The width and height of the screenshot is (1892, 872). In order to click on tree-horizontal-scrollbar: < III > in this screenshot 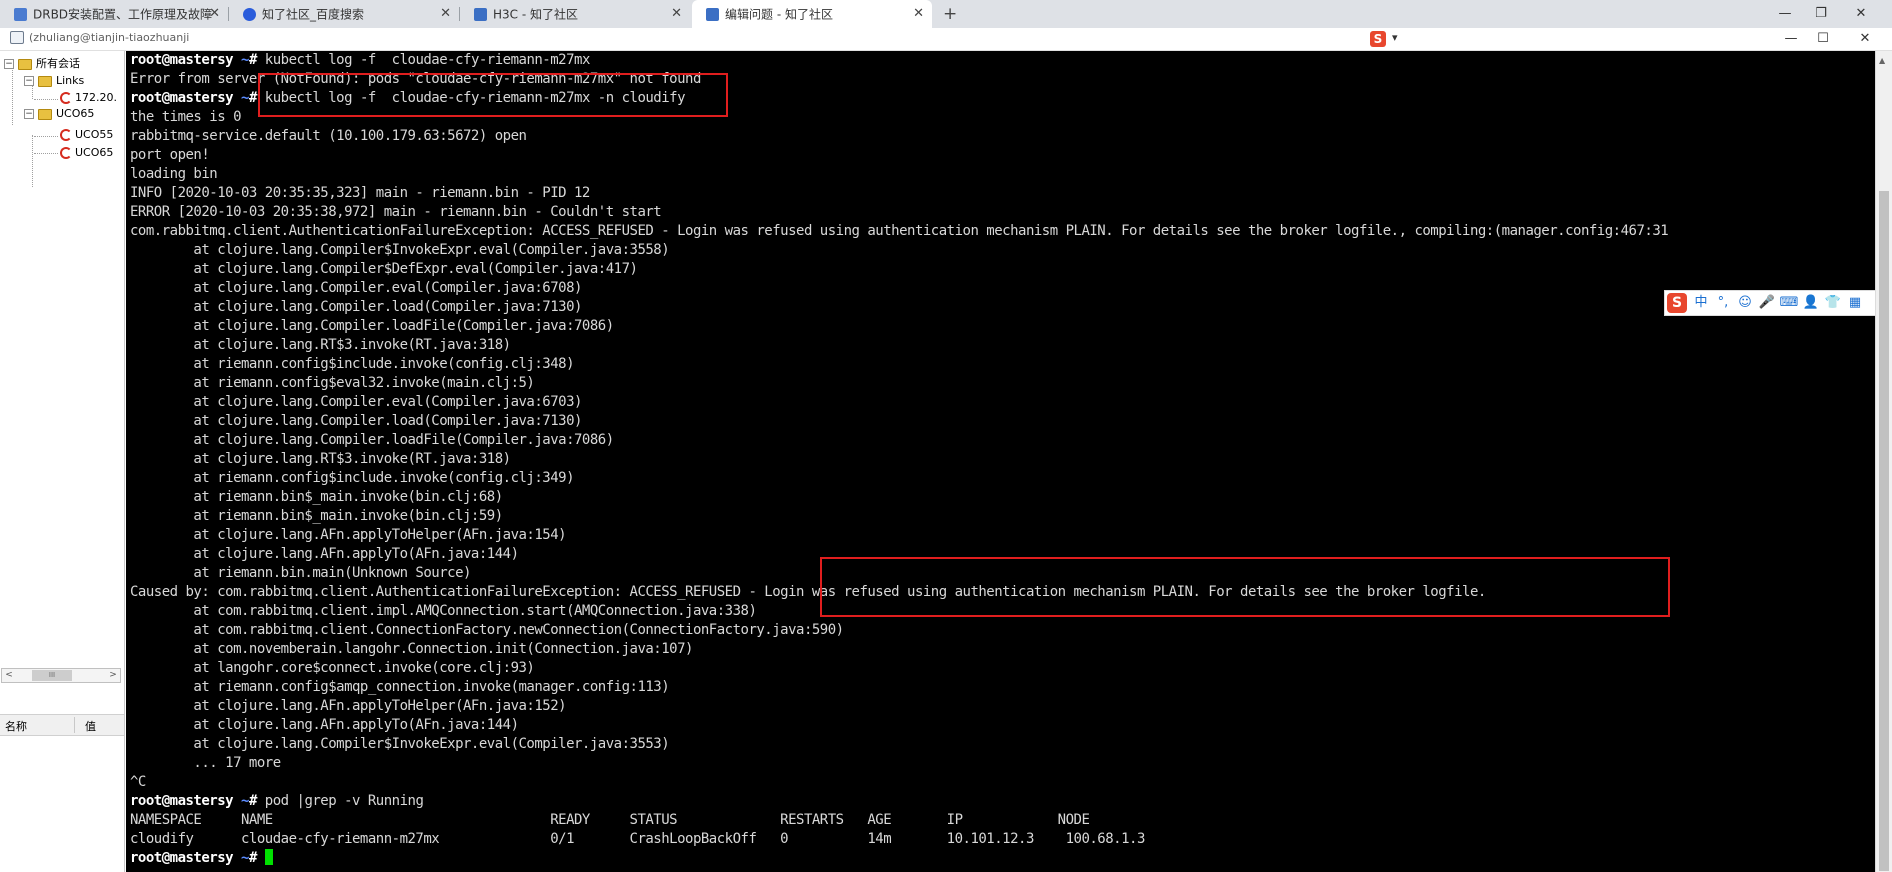, I will do `click(61, 675)`.